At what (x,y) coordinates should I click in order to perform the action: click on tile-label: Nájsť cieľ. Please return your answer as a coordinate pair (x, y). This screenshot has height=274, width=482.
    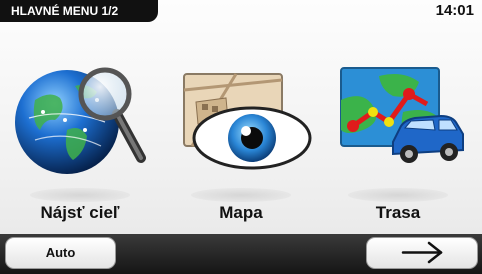
    Looking at the image, I should click on (80, 212).